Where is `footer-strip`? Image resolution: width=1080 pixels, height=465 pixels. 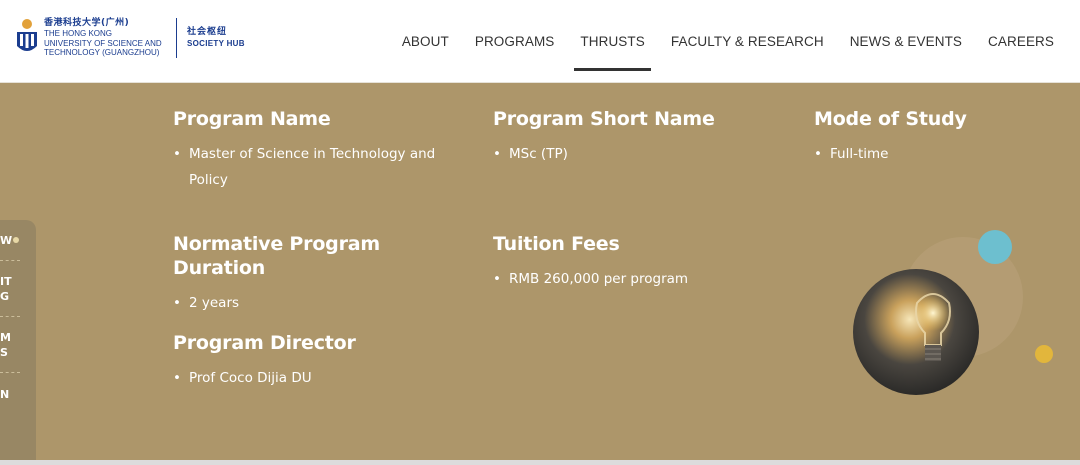 footer-strip is located at coordinates (540, 462).